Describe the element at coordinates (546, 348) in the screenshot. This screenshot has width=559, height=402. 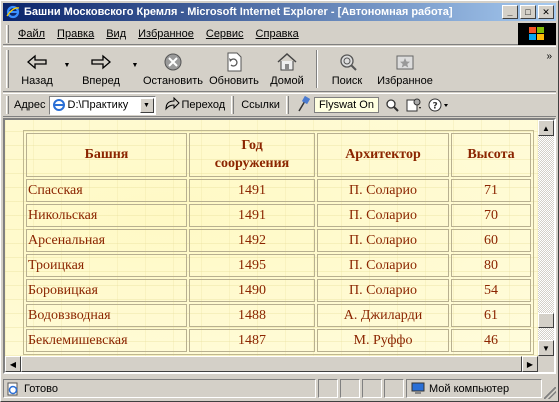
I see `scroll-down-button: ▼` at that location.